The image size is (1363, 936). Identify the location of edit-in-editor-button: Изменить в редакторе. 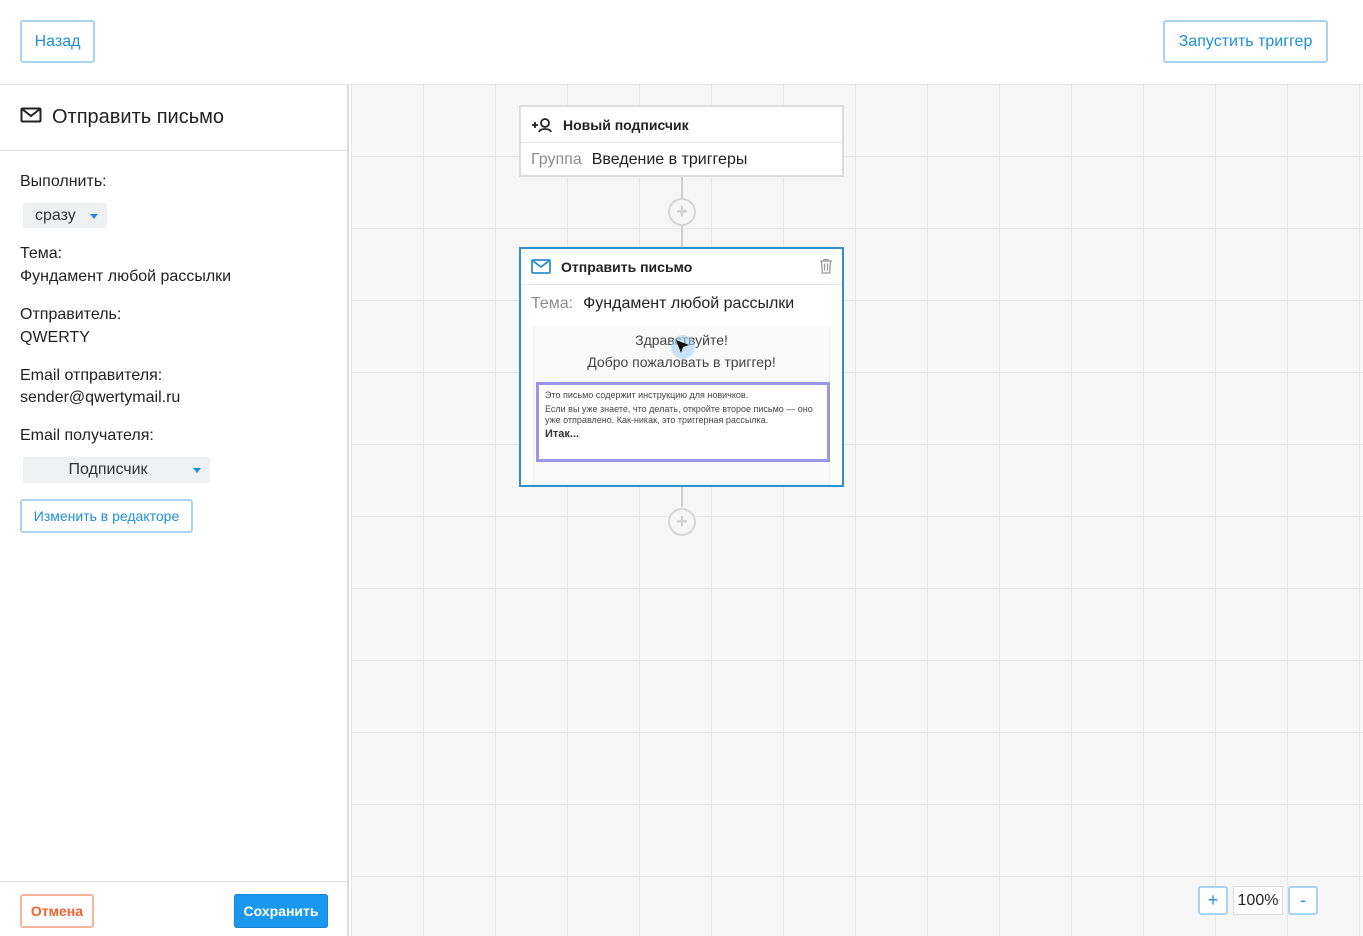
(106, 516).